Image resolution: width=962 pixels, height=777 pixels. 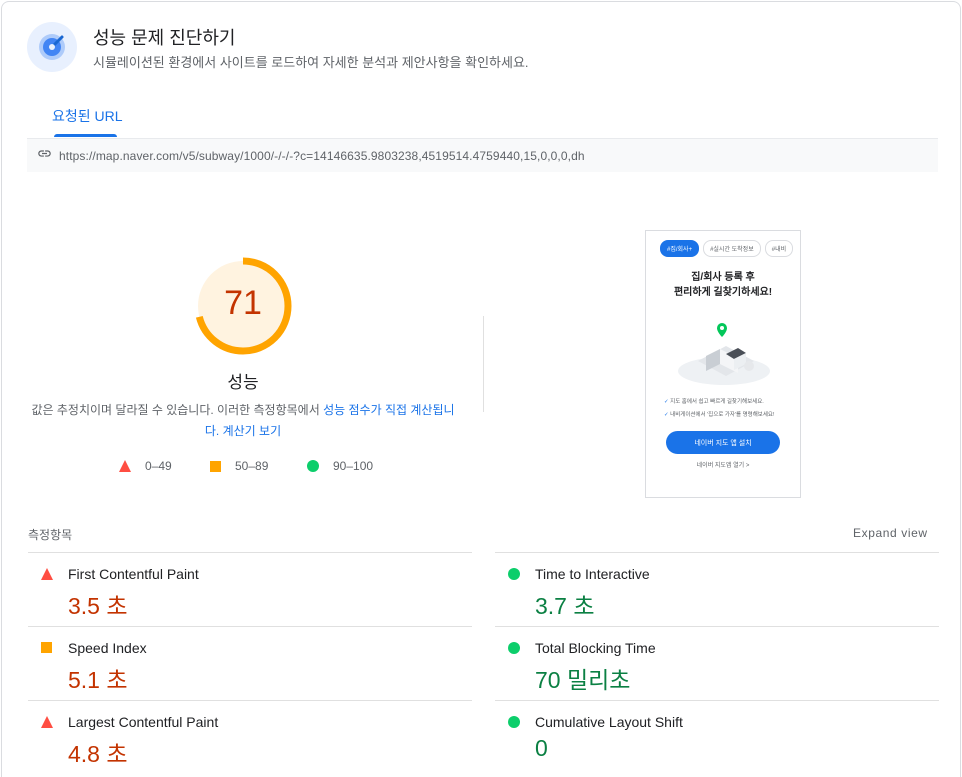 I want to click on metric-value: 4.8 초, so click(x=98, y=754).